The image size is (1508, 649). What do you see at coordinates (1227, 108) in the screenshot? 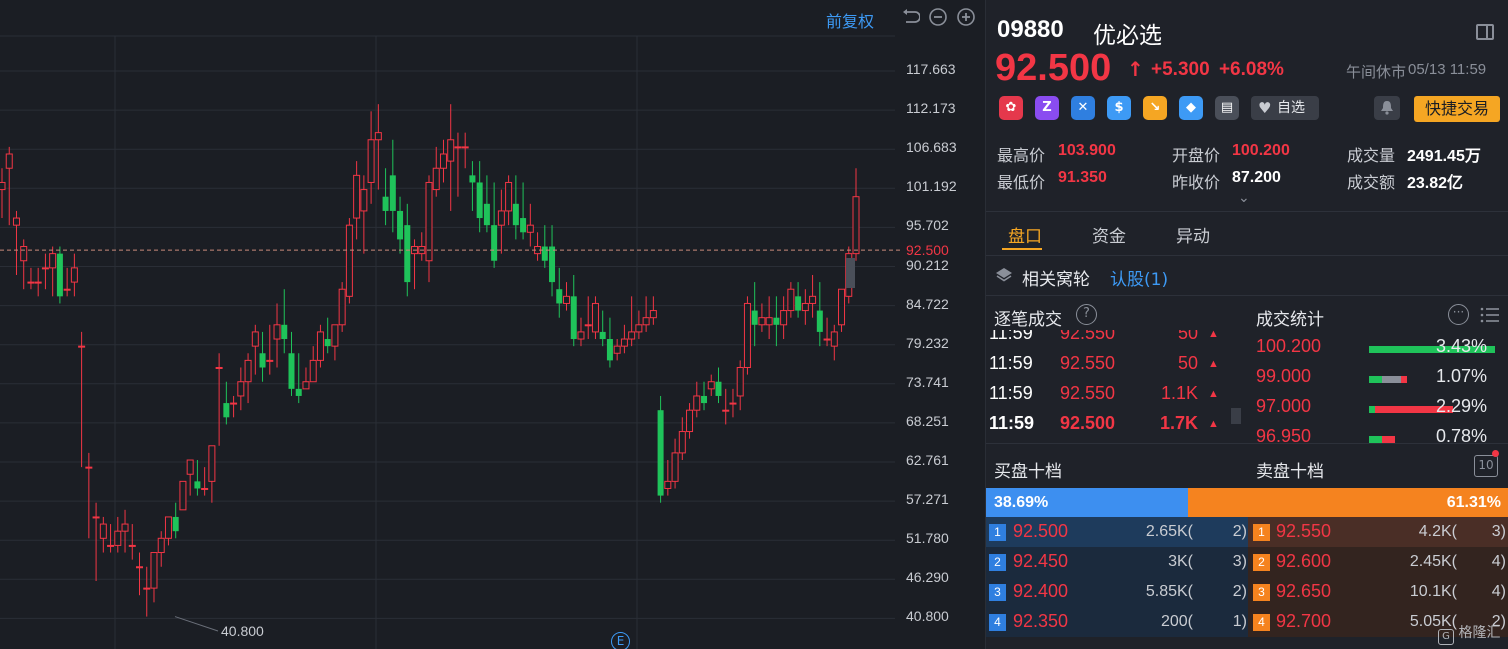
I see `report-icon: ▤` at bounding box center [1227, 108].